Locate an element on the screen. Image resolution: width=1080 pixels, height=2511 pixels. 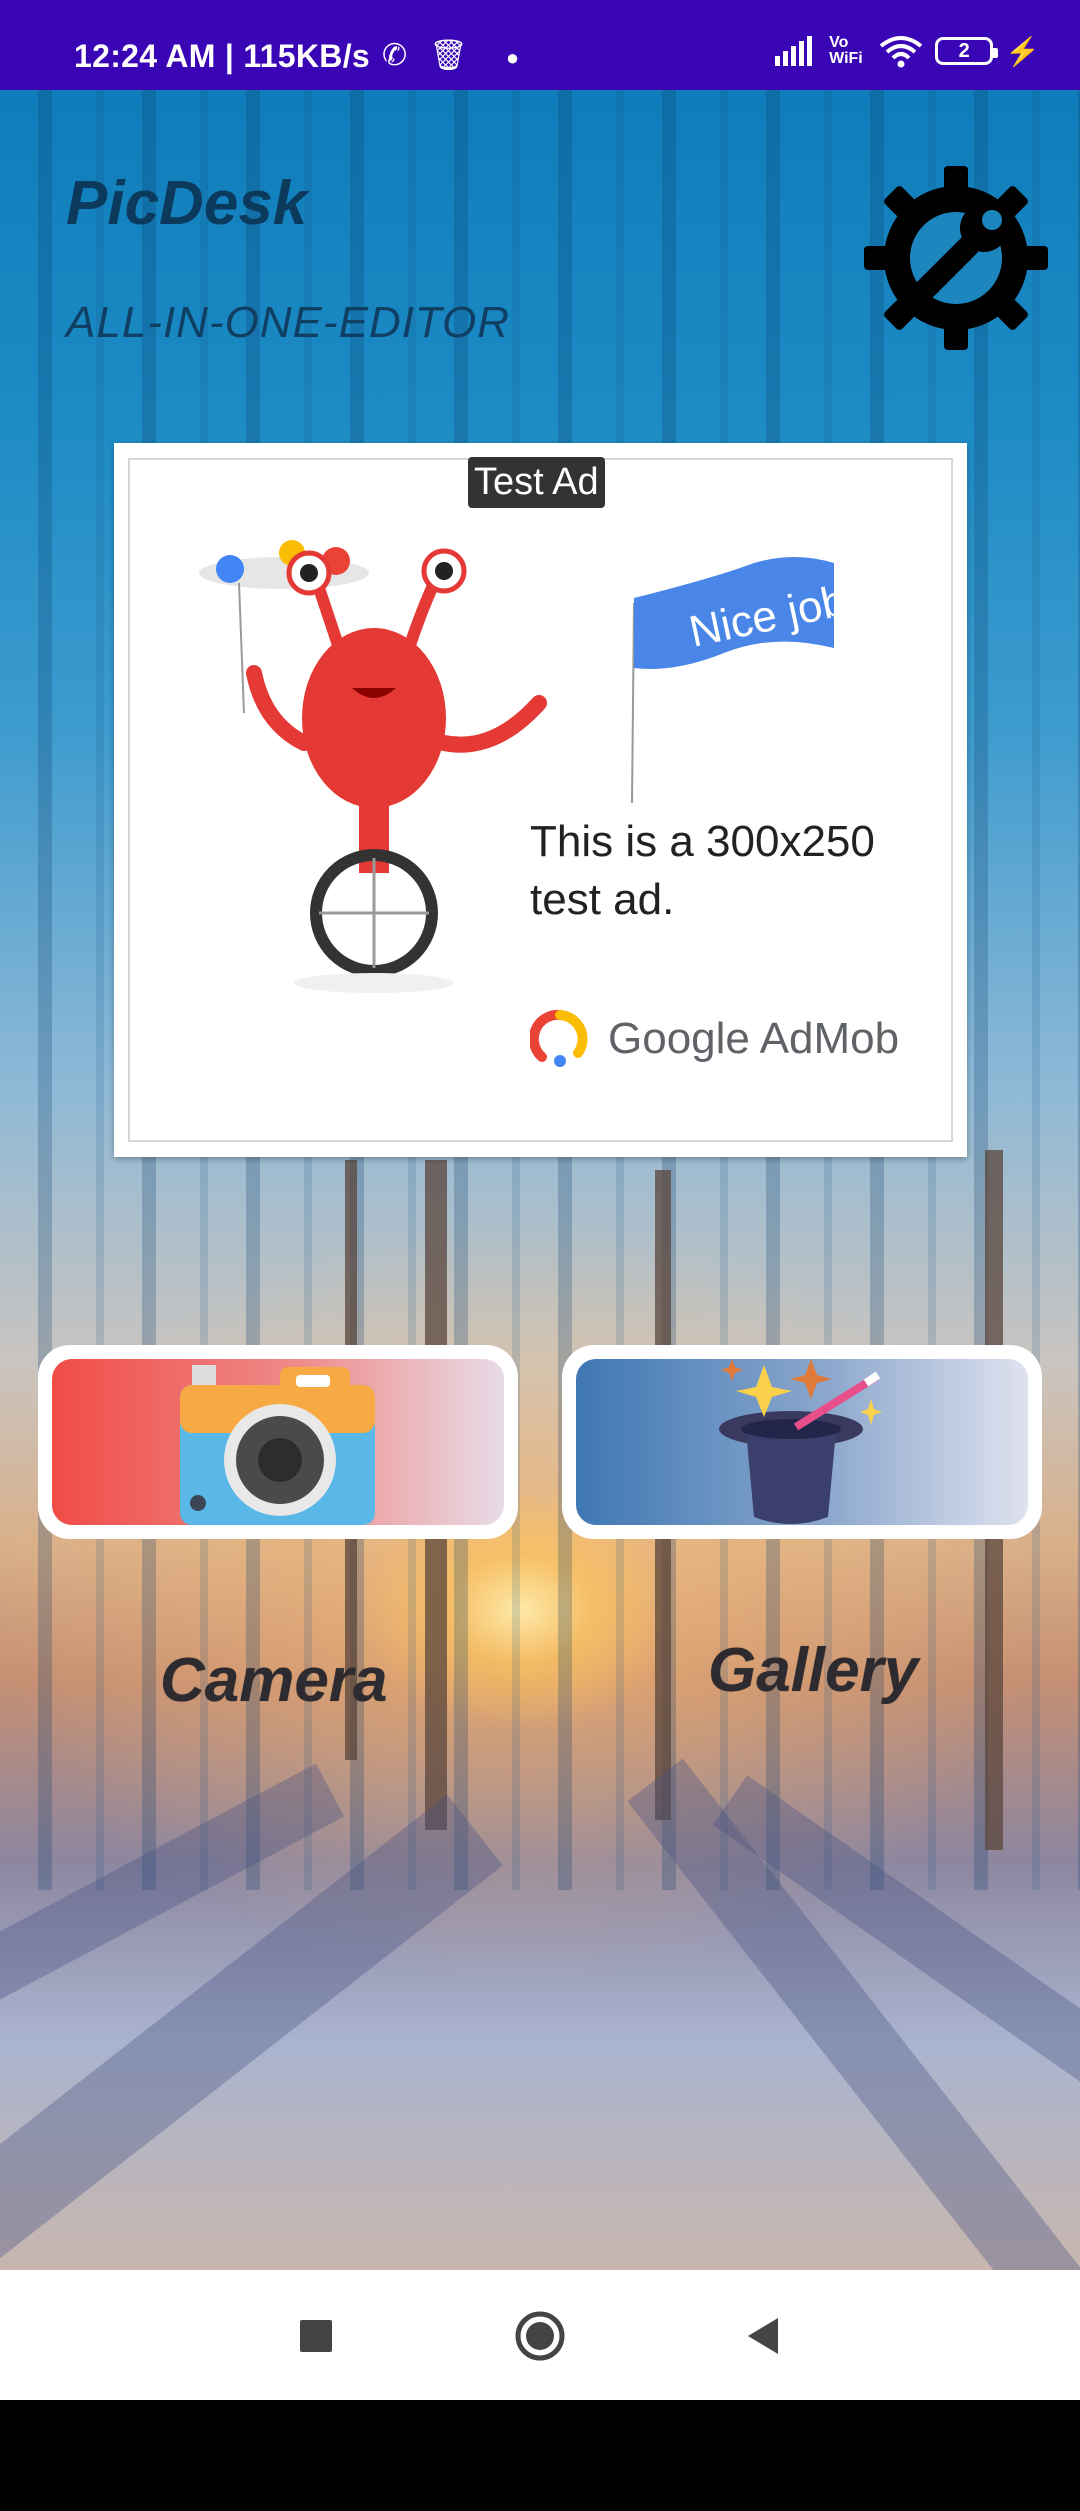
admob-logo-icon is located at coordinates (559, 1038).